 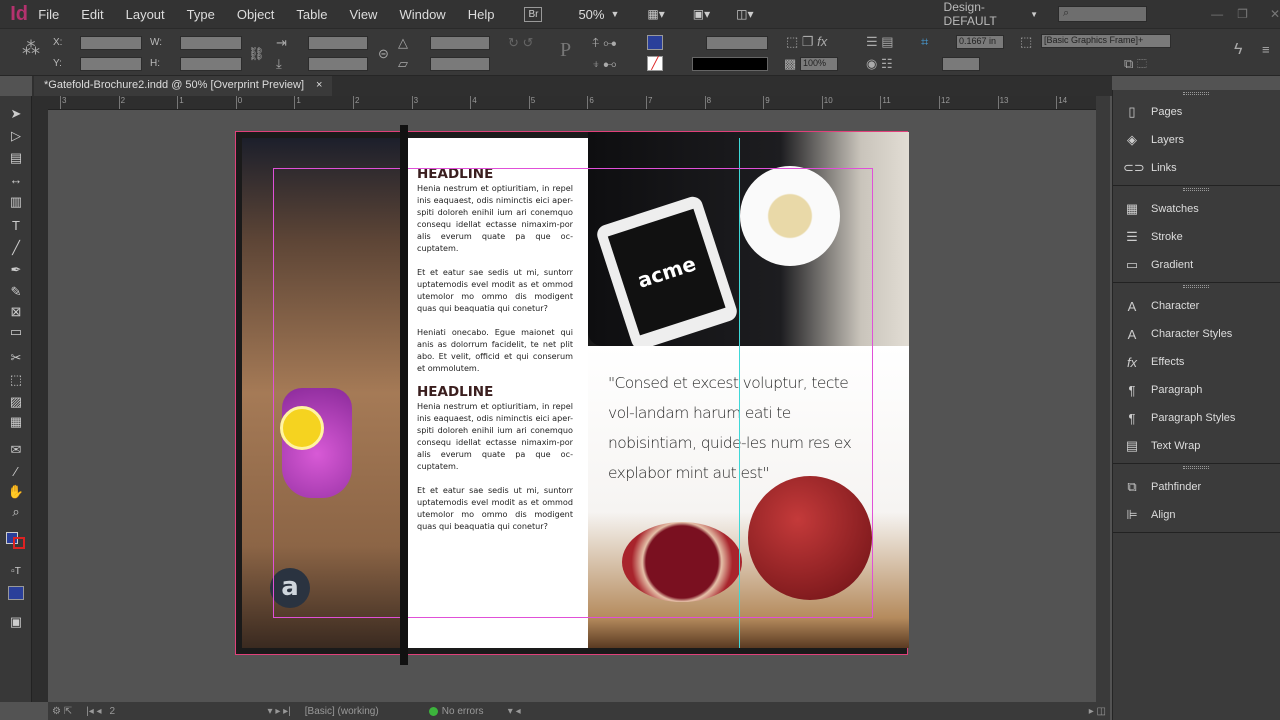 What do you see at coordinates (961, 64) in the screenshot?
I see `corner-shape-dropdown` at bounding box center [961, 64].